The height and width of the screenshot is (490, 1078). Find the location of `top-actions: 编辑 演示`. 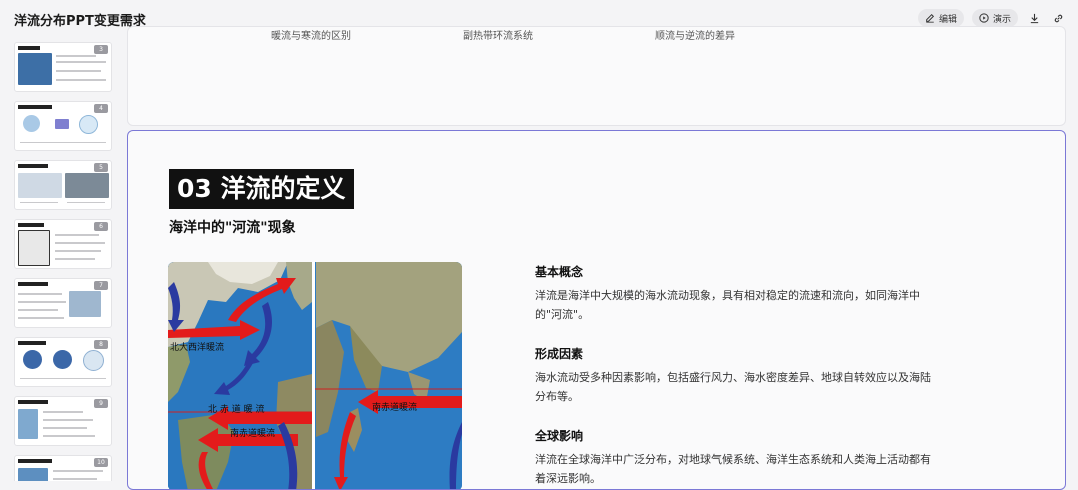

top-actions: 编辑 演示 is located at coordinates (991, 18).